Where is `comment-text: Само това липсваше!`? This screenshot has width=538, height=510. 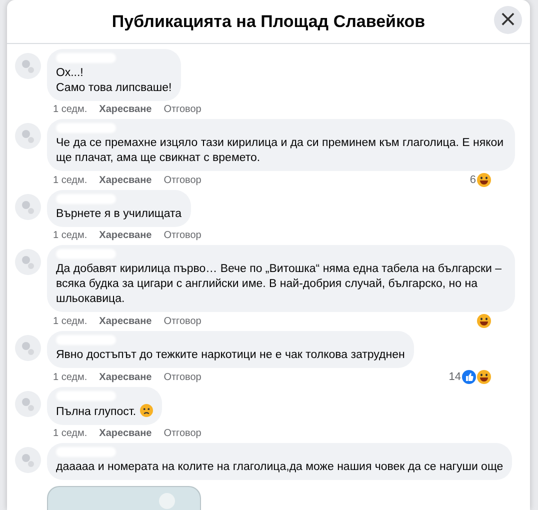 comment-text: Само това липсваше! is located at coordinates (114, 88).